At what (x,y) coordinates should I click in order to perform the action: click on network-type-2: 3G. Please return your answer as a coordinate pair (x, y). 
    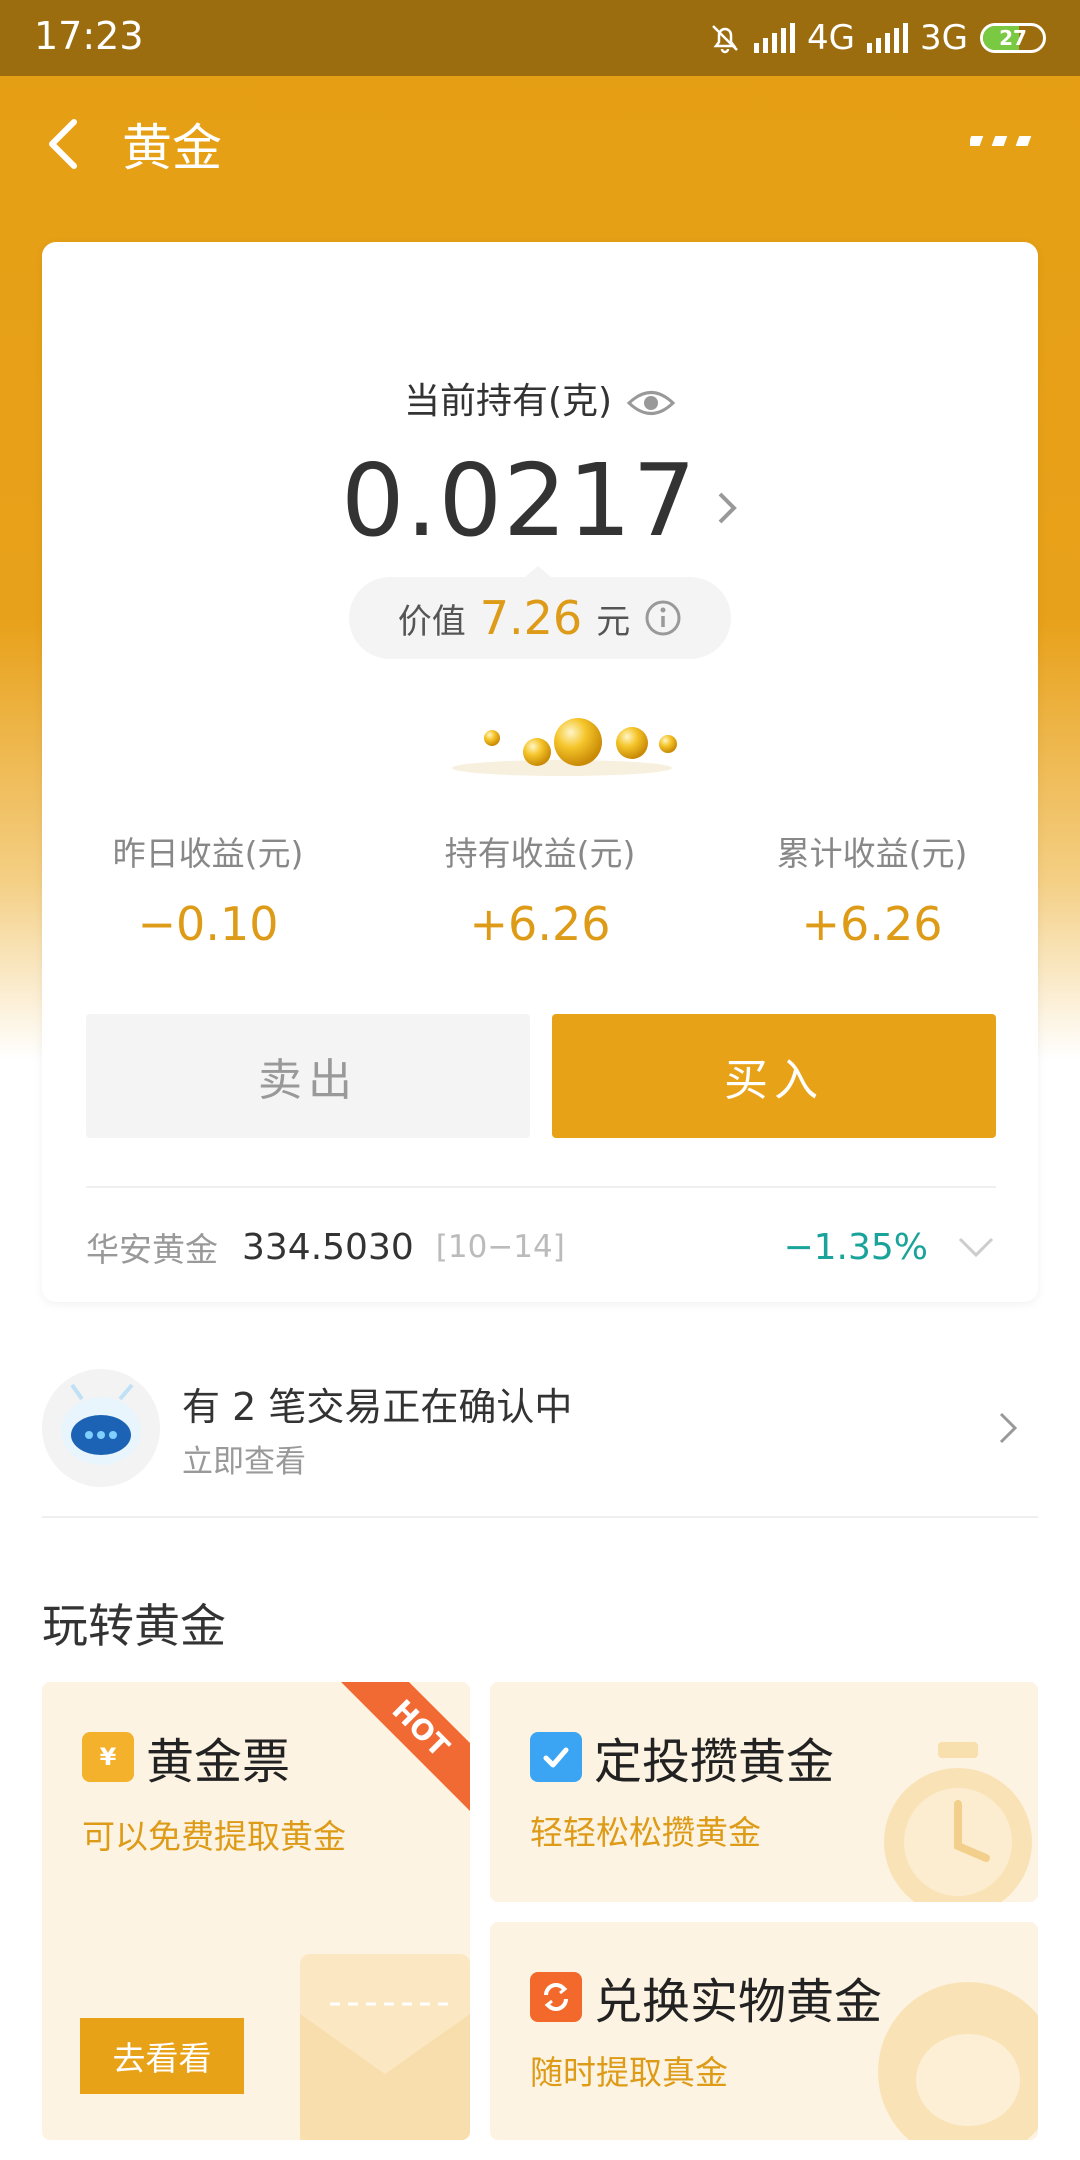
    Looking at the image, I should click on (944, 38).